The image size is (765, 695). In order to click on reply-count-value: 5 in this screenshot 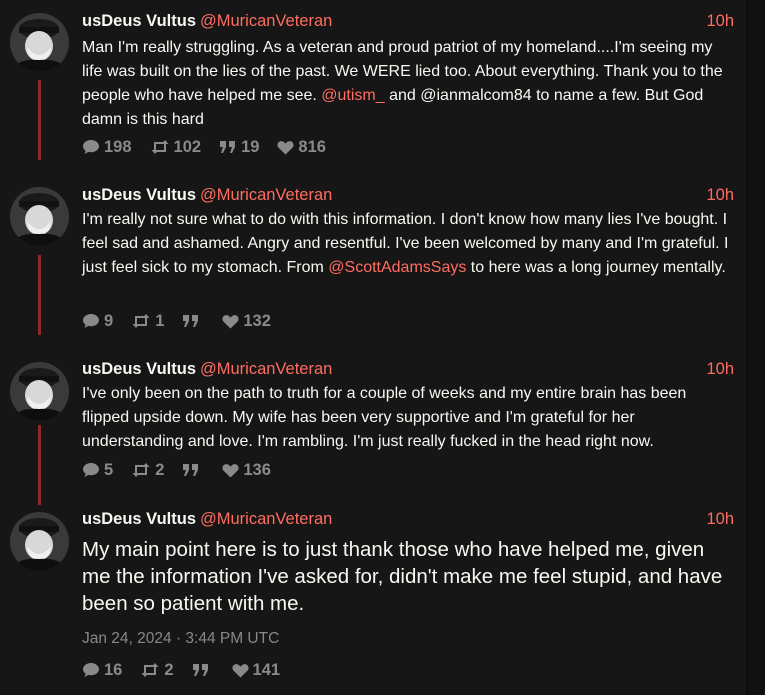, I will do `click(109, 469)`.